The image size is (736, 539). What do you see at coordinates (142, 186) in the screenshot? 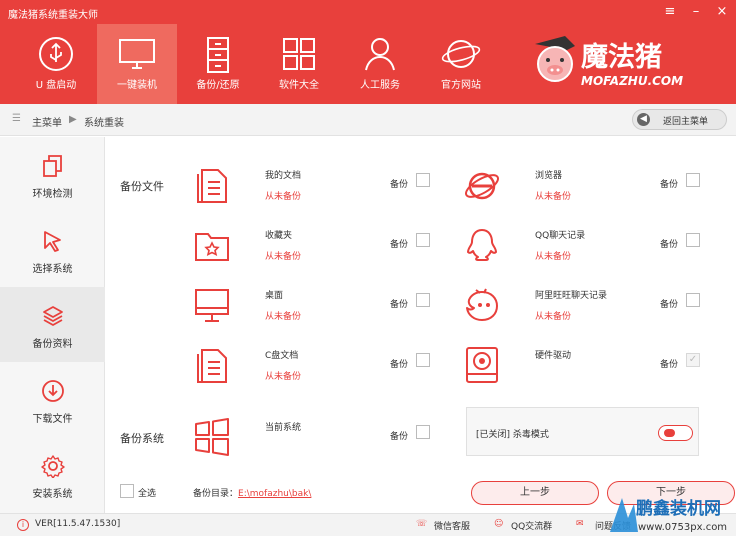
I see `backup-files-label: 备份文件` at bounding box center [142, 186].